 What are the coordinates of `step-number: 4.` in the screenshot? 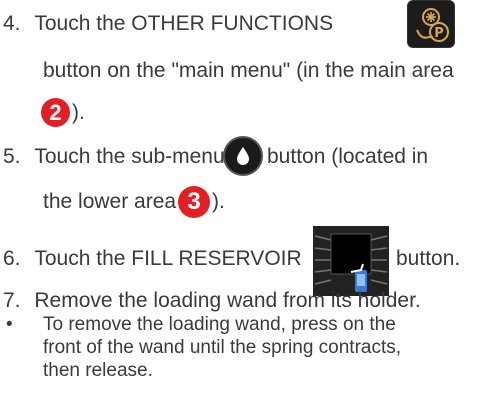 It's located at (12, 23).